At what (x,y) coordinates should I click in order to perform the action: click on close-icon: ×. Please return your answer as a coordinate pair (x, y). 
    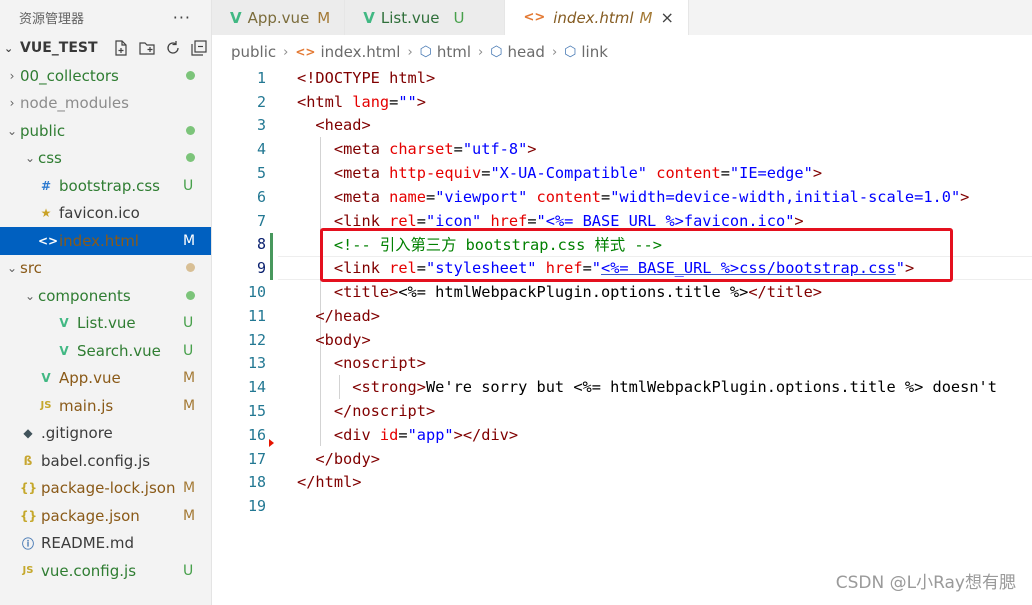
    Looking at the image, I should click on (666, 17).